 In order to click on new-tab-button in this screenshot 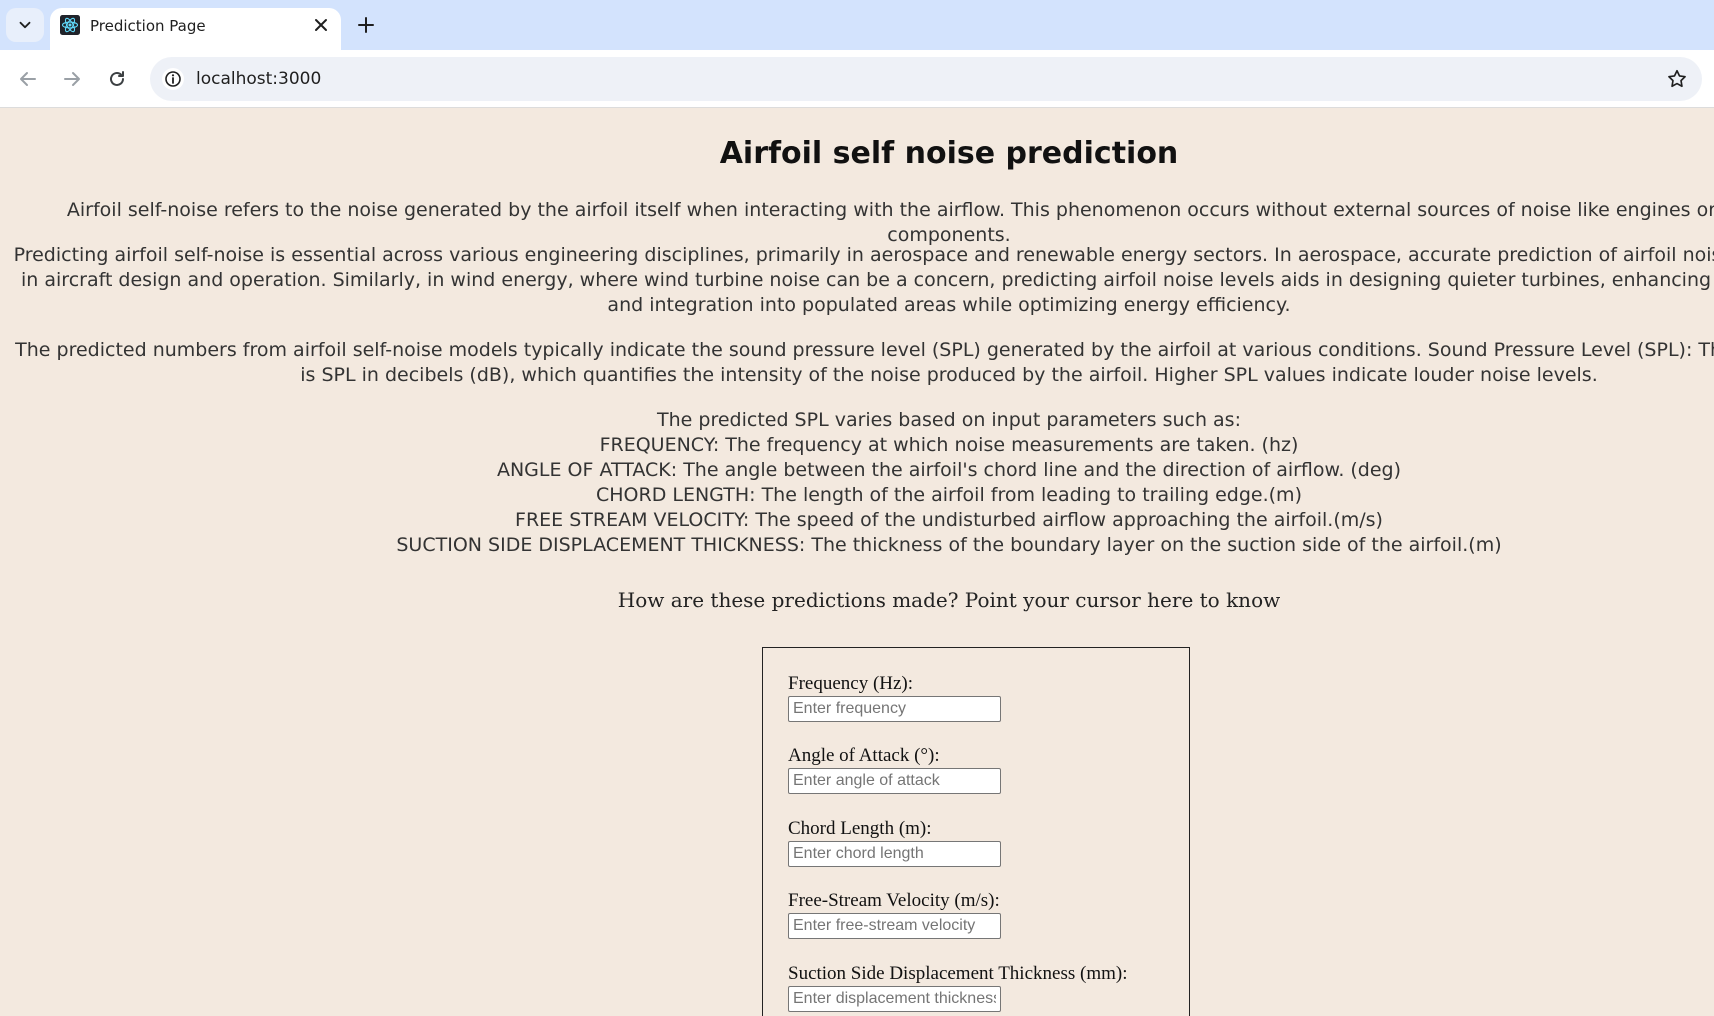, I will do `click(366, 25)`.